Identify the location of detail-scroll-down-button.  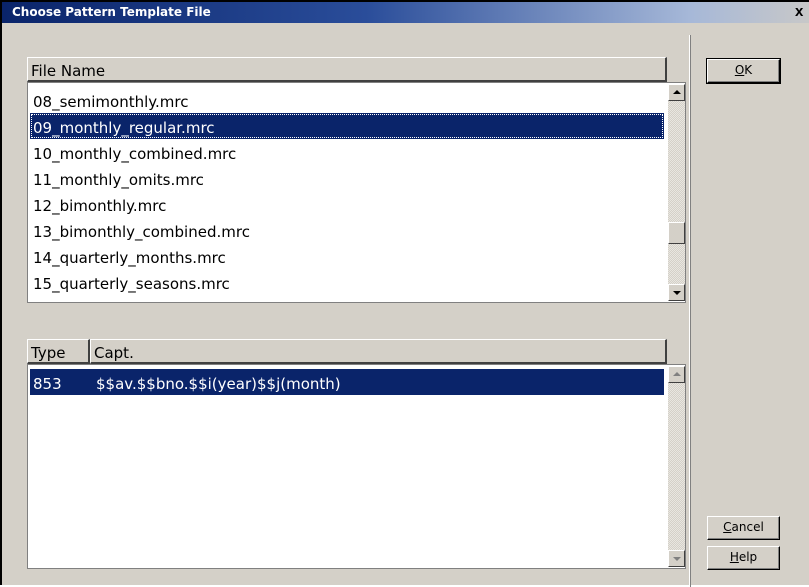
(676, 558).